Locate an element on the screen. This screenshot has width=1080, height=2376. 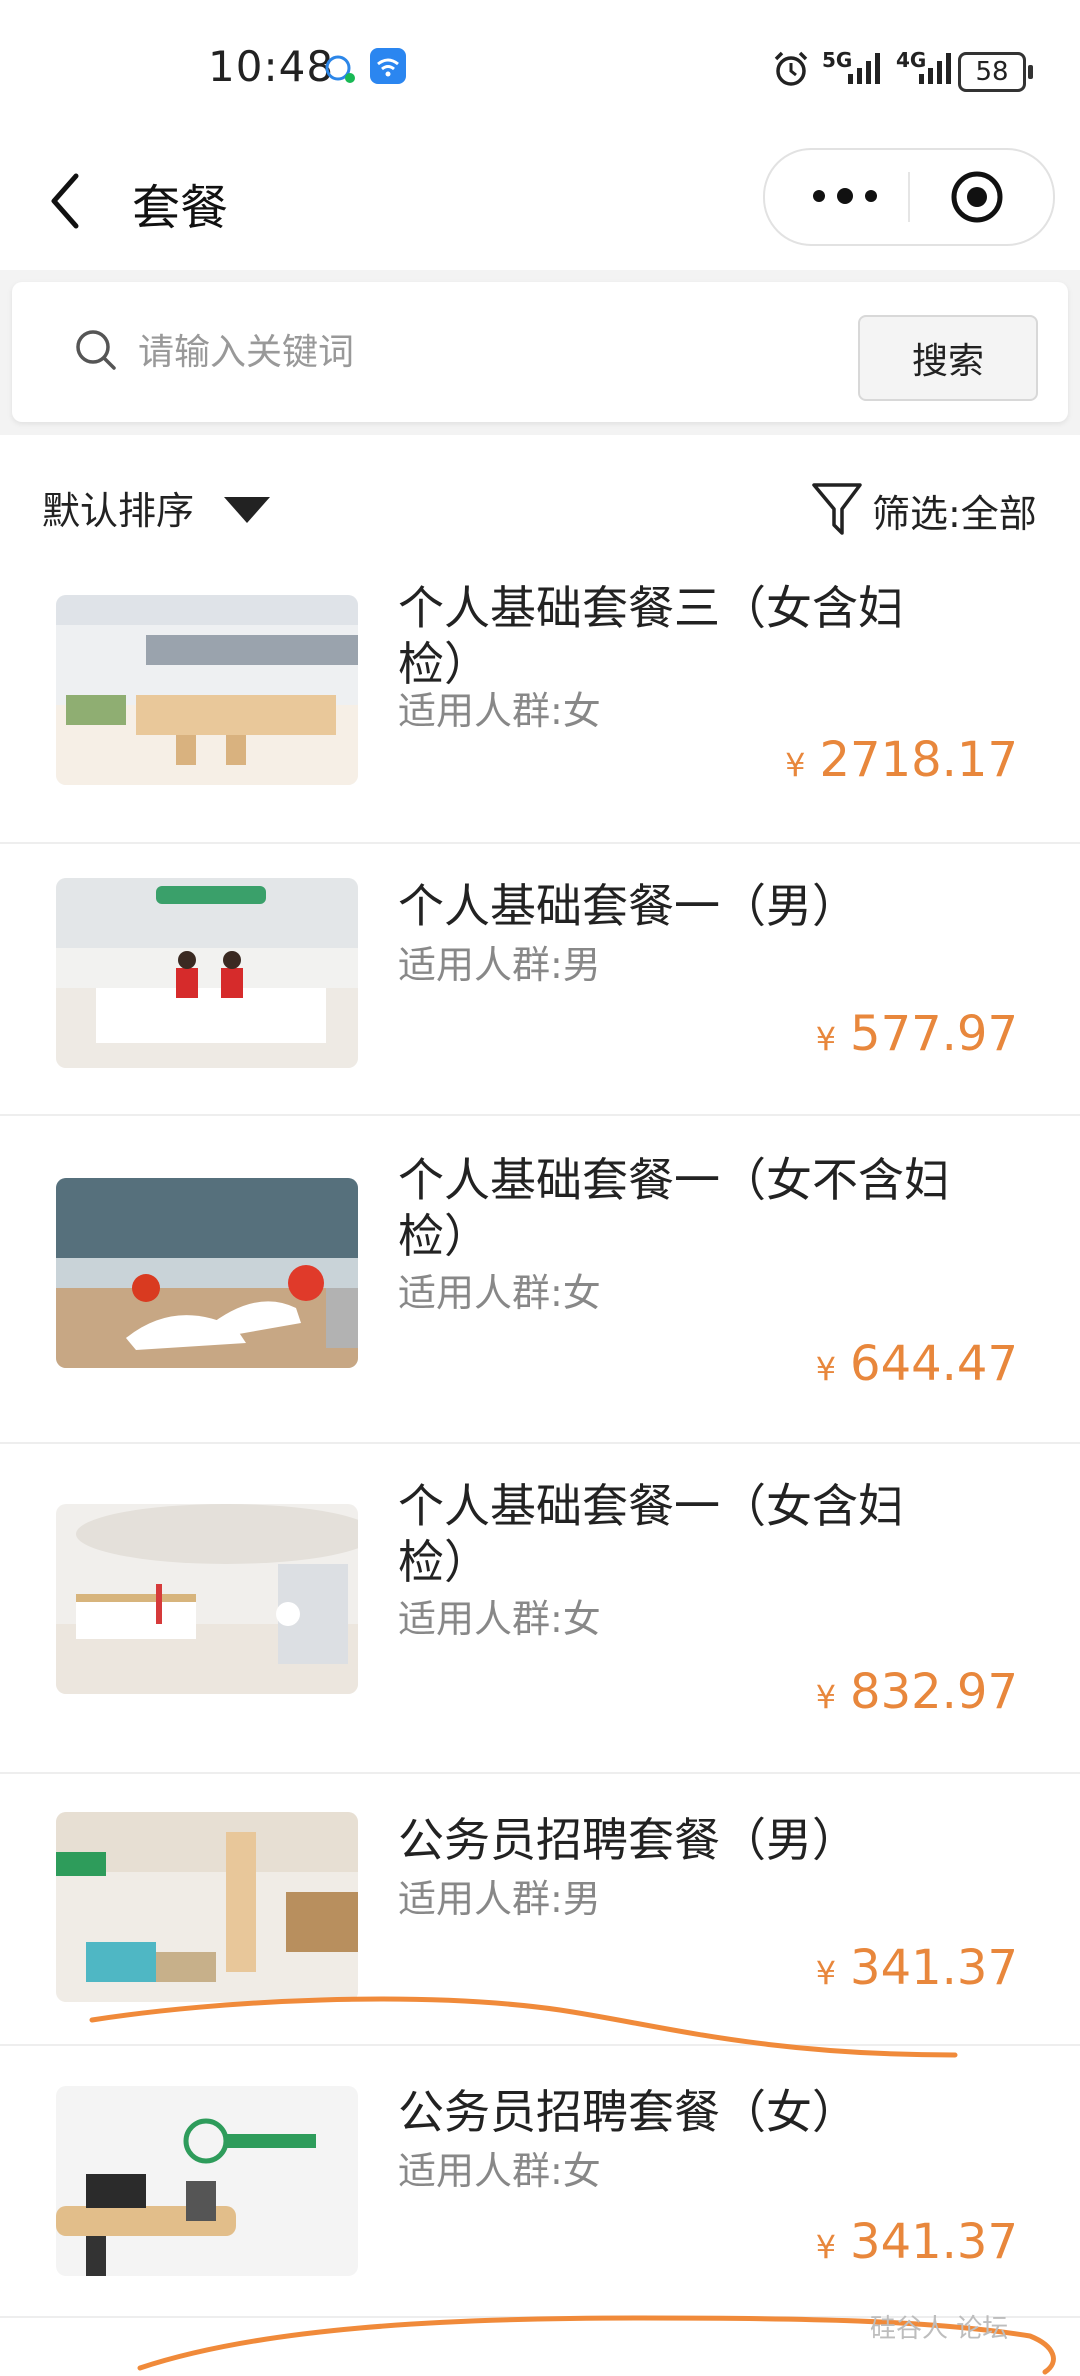
package-list-item: 公务员招聘套餐（男） 适用人群:男 ¥341.37 is located at coordinates (540, 1909).